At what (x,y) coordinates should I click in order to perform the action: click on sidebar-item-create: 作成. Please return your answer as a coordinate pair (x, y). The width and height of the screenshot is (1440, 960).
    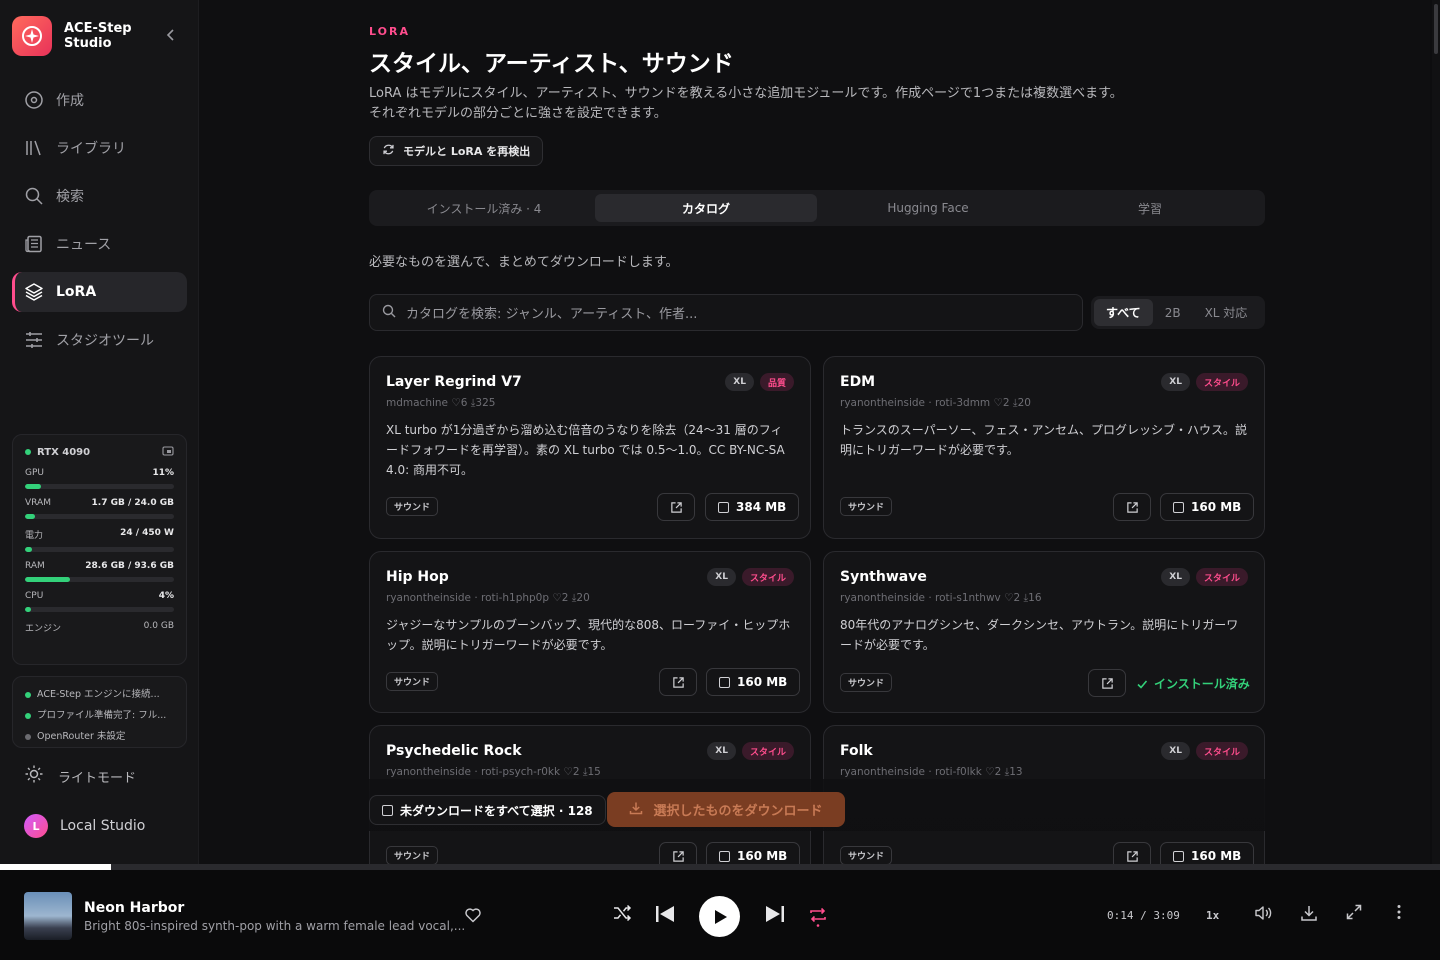
    Looking at the image, I should click on (99, 100).